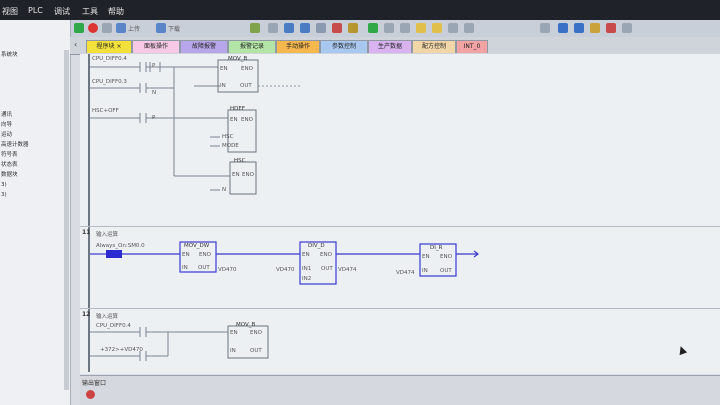 This screenshot has width=720, height=405. I want to click on box-title: DI_R, so click(436, 248).